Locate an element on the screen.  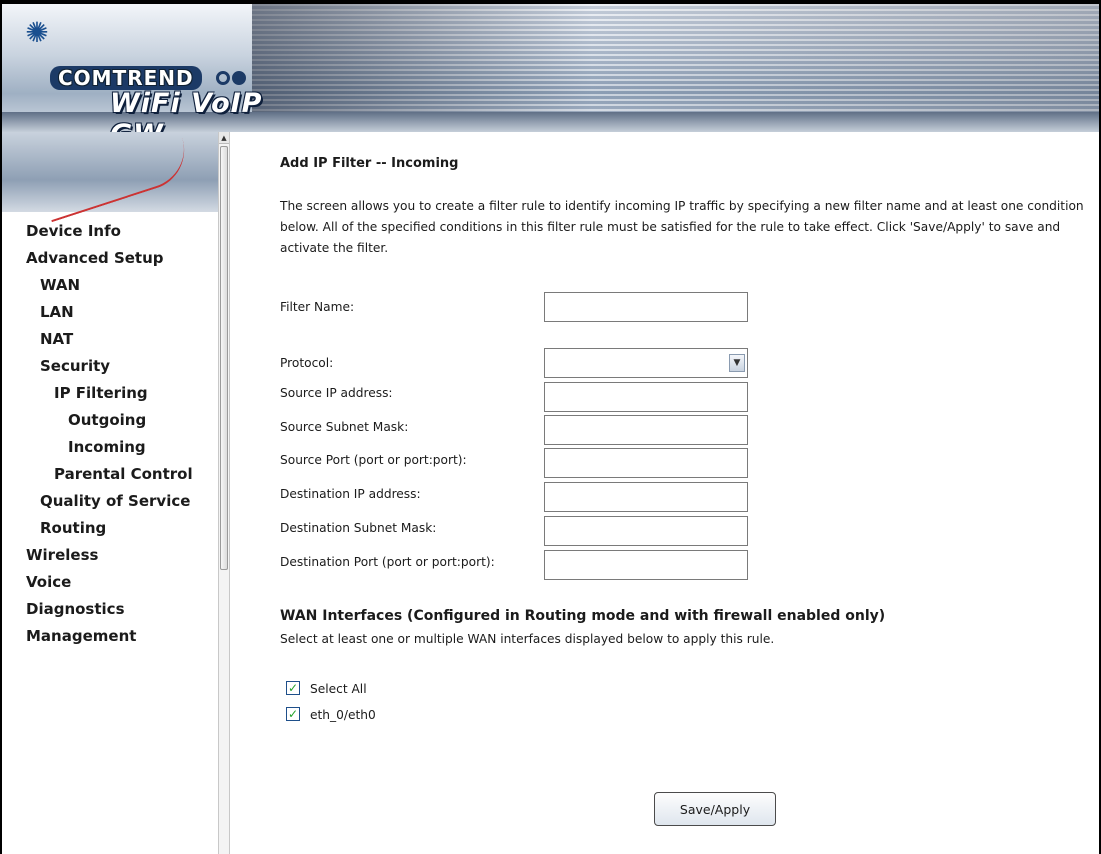
filter-name-input is located at coordinates (646, 307).